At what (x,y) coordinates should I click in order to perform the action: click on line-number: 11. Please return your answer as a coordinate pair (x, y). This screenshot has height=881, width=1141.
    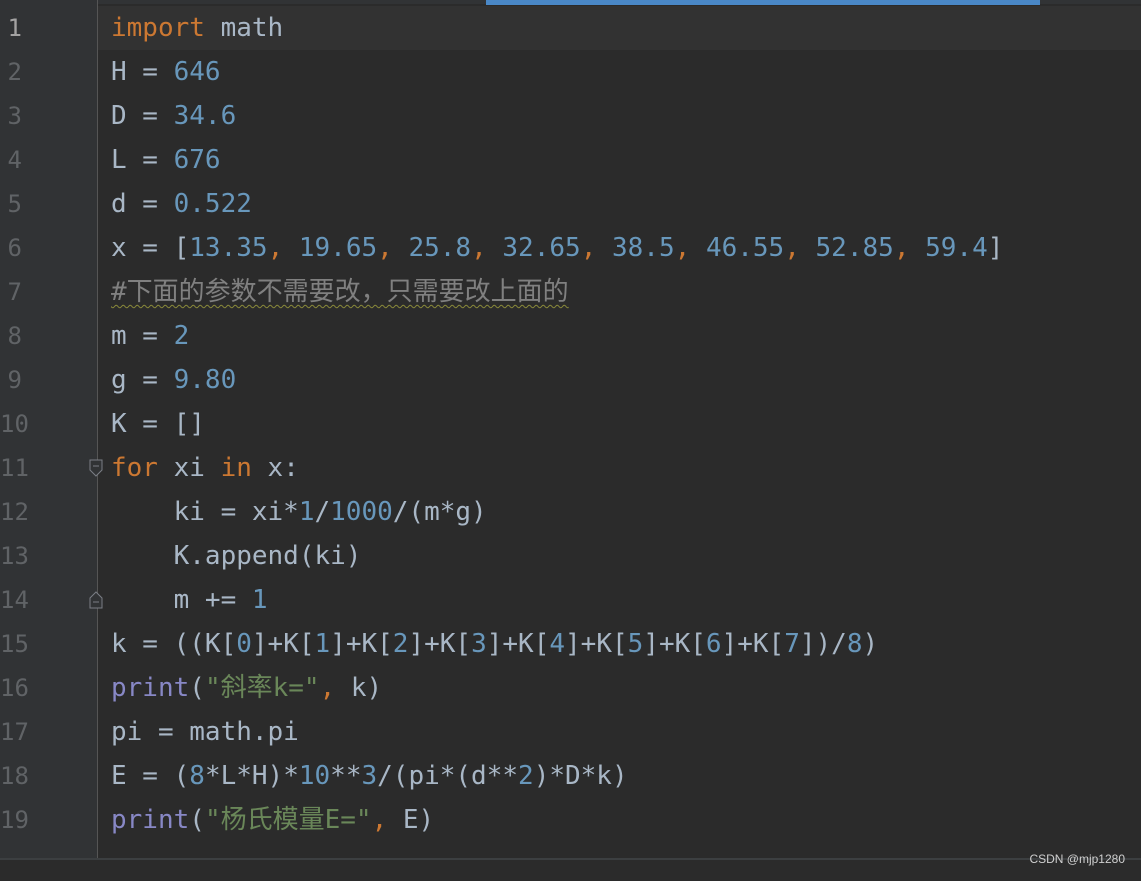
    Looking at the image, I should click on (14, 468).